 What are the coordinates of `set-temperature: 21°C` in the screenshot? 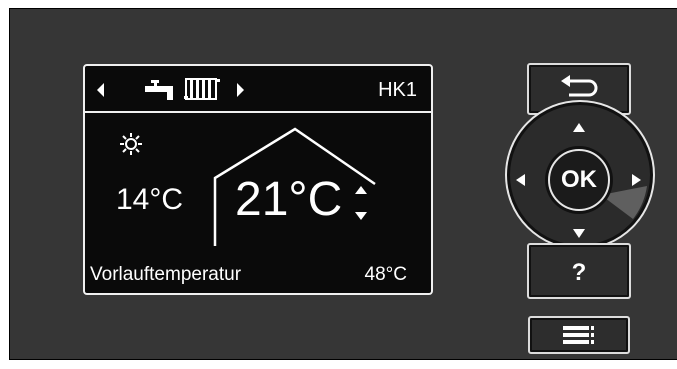 It's located at (289, 199).